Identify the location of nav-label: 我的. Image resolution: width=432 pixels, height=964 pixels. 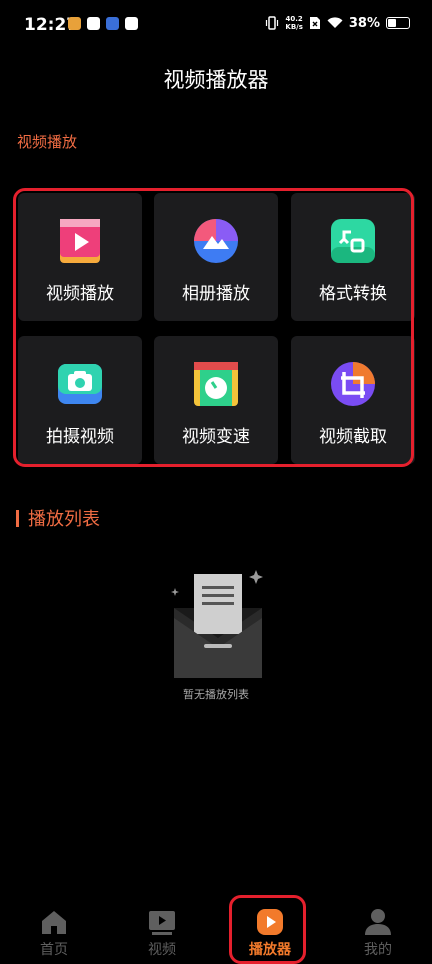
(378, 950).